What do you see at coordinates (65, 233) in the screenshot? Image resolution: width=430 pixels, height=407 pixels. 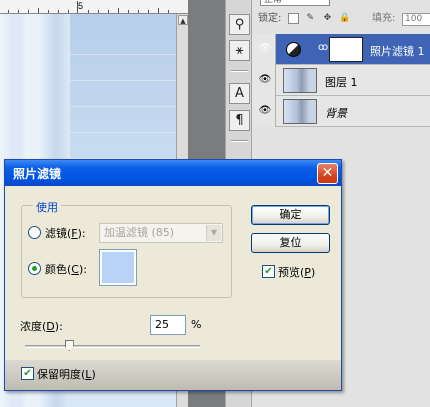 I see `filter-radio-label: 滤镜(F):` at bounding box center [65, 233].